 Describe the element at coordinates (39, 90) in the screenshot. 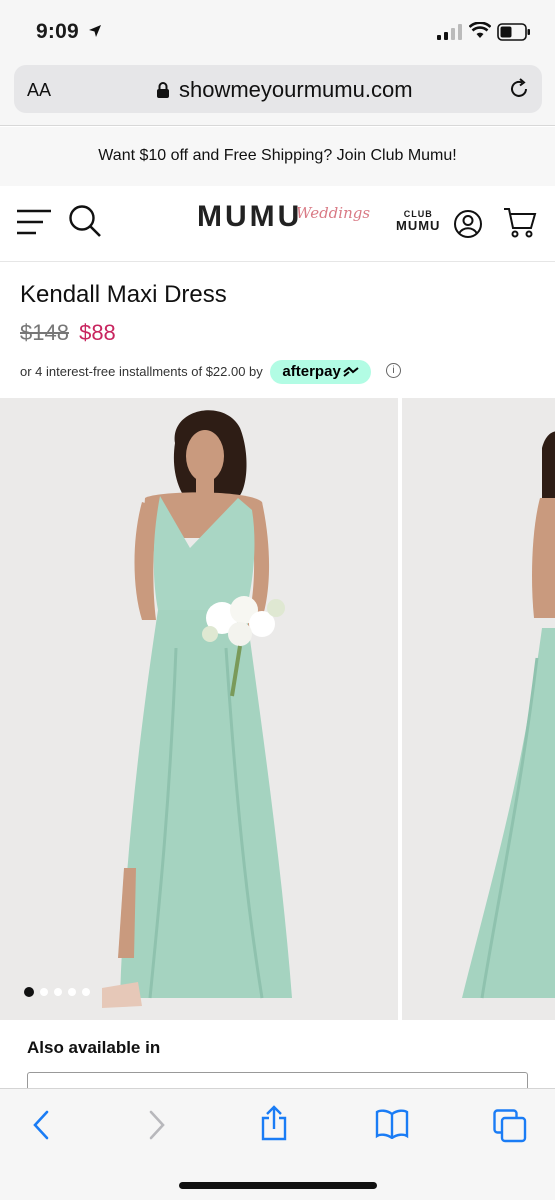

I see `reader-text-size-button: AA` at that location.